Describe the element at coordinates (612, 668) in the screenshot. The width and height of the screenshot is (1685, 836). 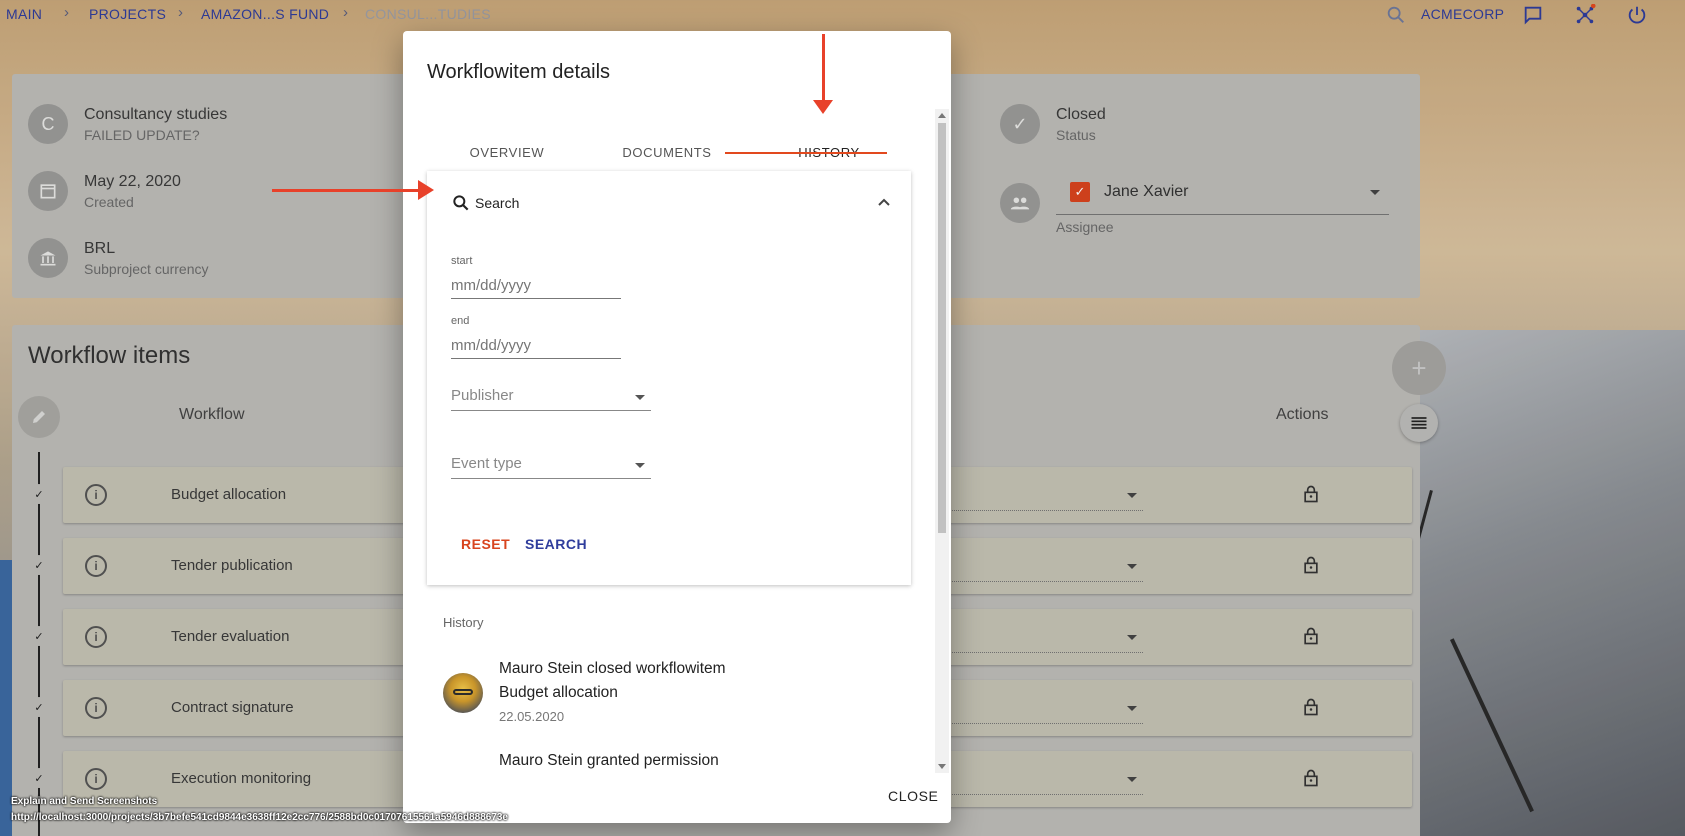
I see `history-event-text: Mauro Stein closed workflowitem` at that location.